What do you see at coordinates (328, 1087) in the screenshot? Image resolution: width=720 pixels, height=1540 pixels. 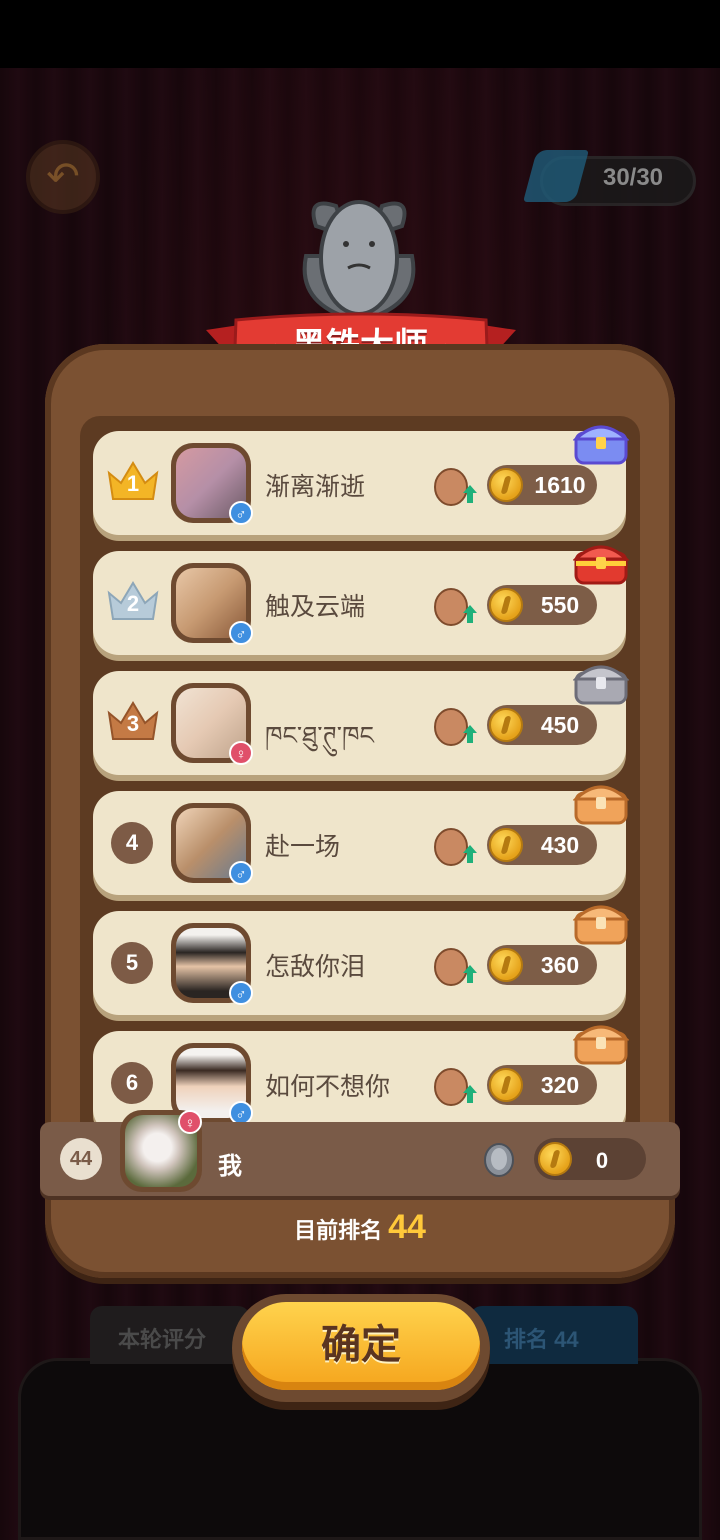 I see `player-name: 如何不想你` at bounding box center [328, 1087].